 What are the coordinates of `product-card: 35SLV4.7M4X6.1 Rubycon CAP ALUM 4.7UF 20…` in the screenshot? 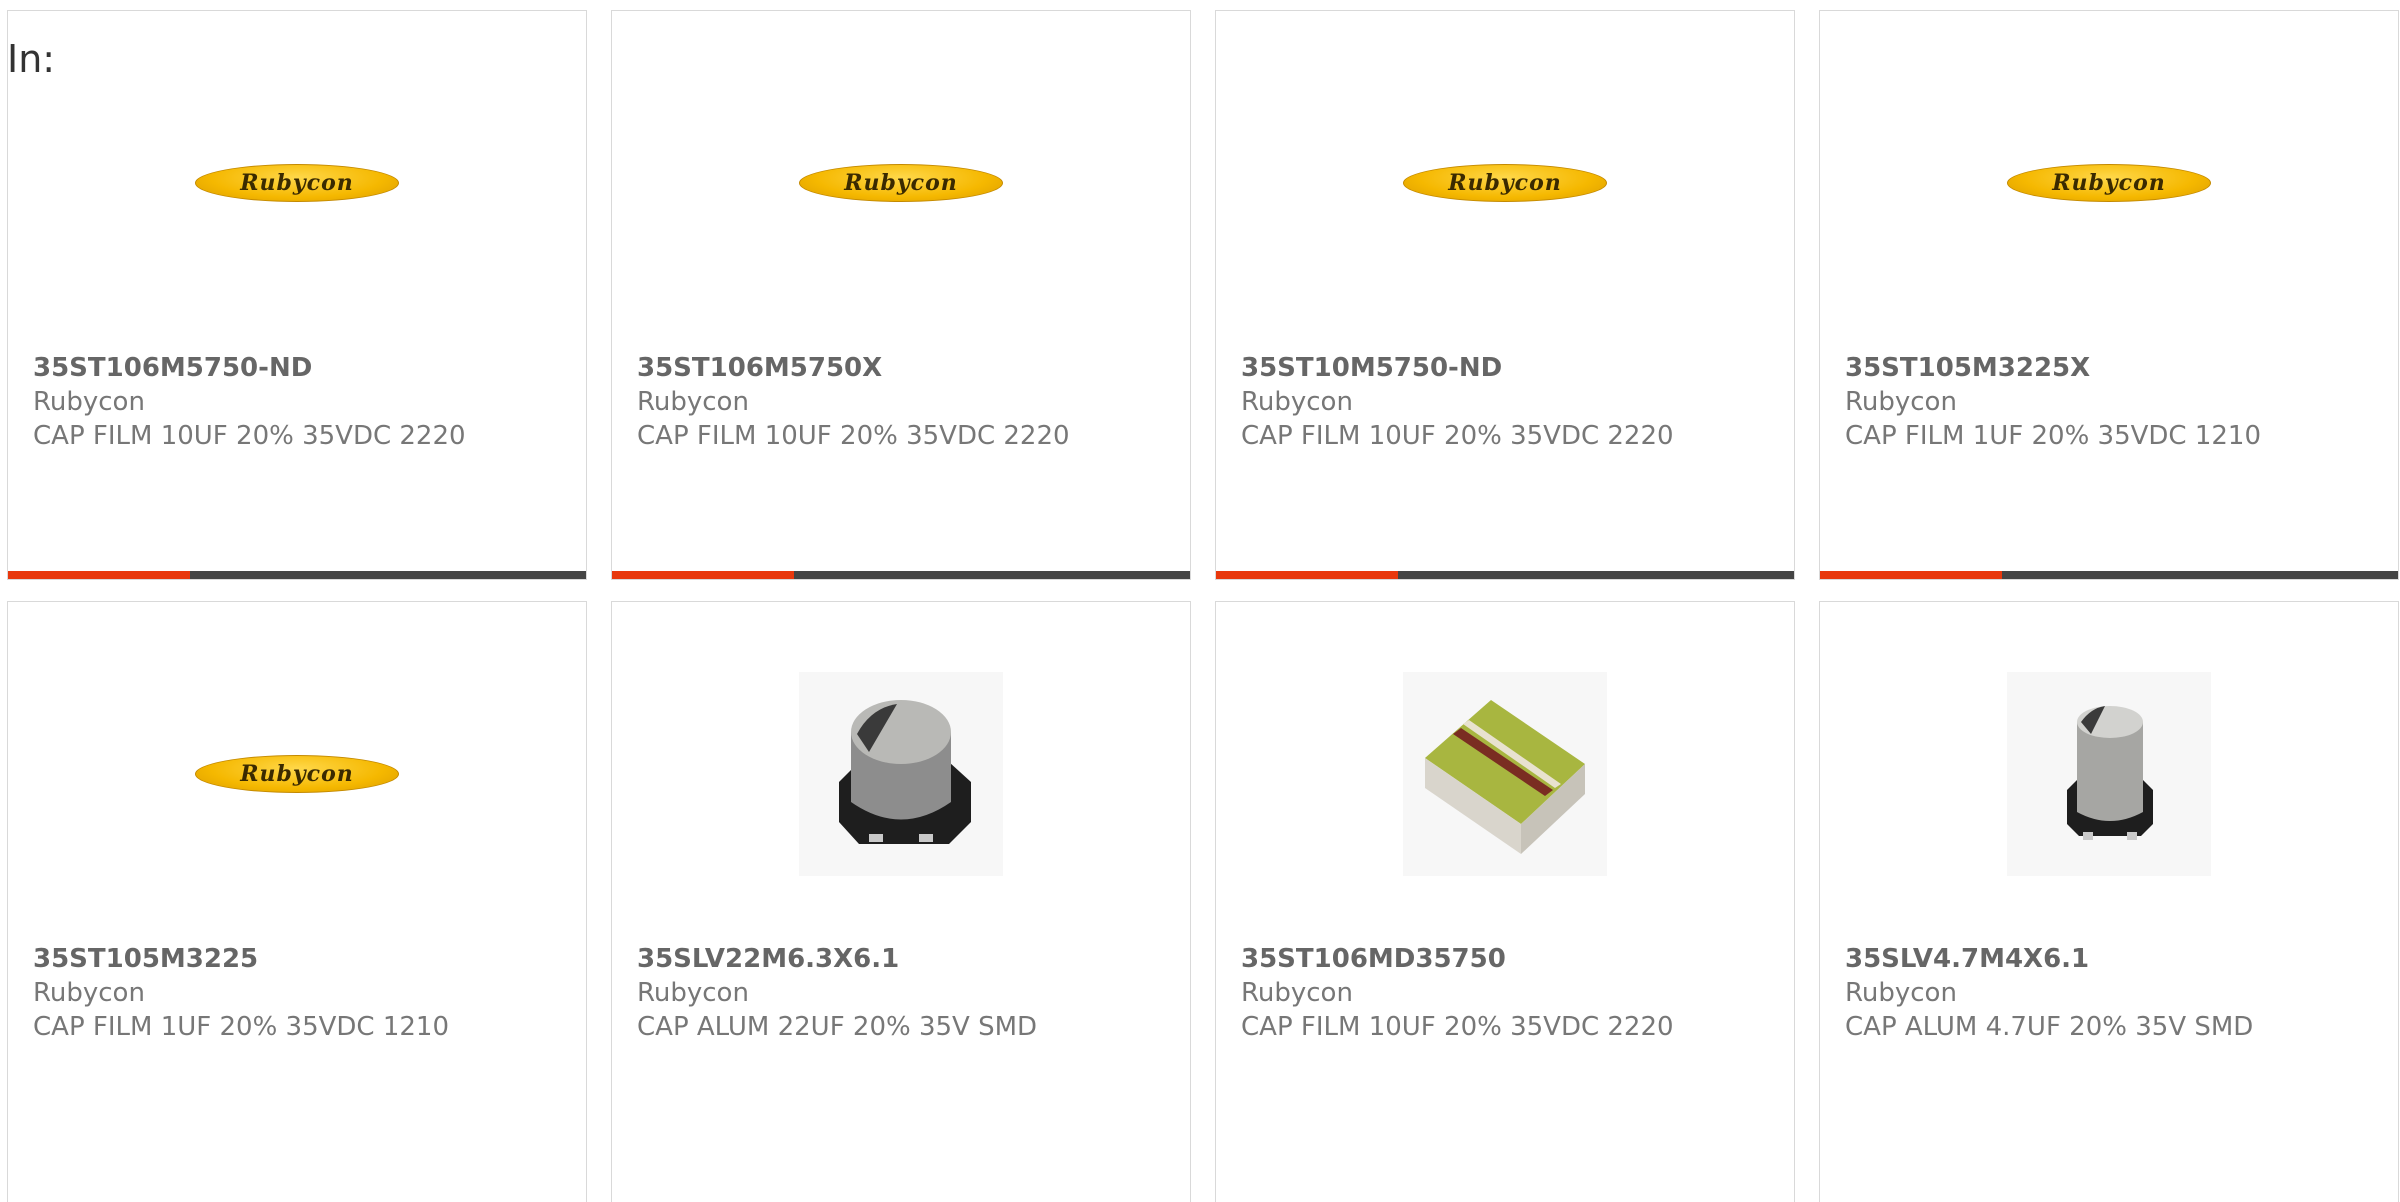 It's located at (2109, 901).